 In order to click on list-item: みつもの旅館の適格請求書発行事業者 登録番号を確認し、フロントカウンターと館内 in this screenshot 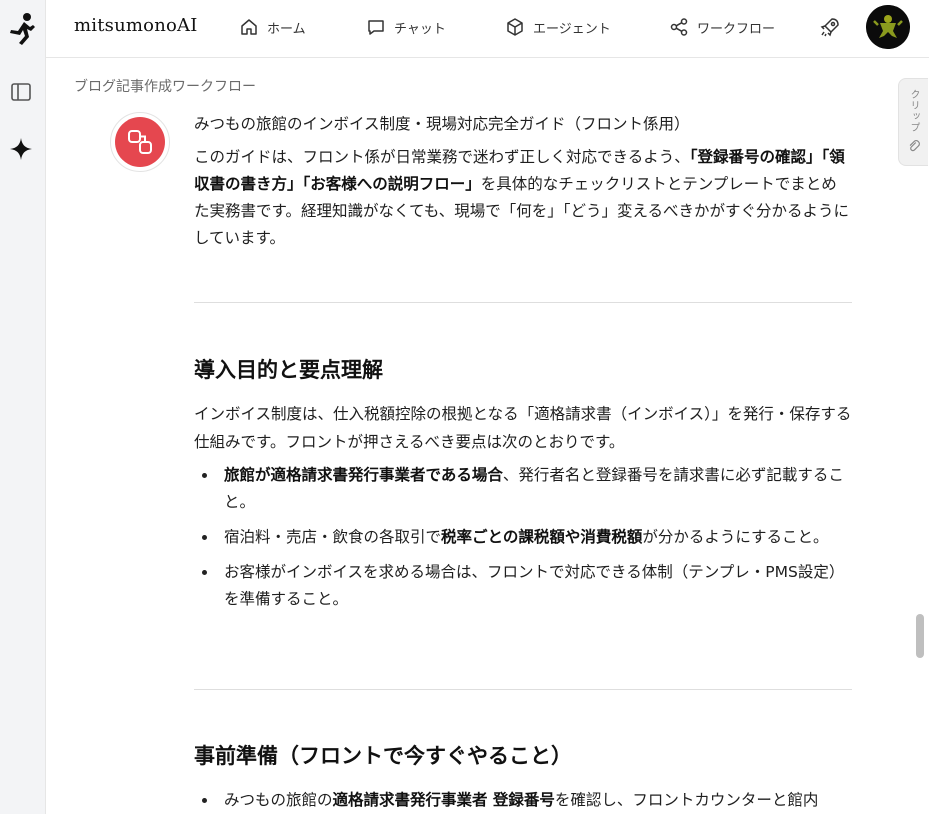, I will do `click(523, 800)`.